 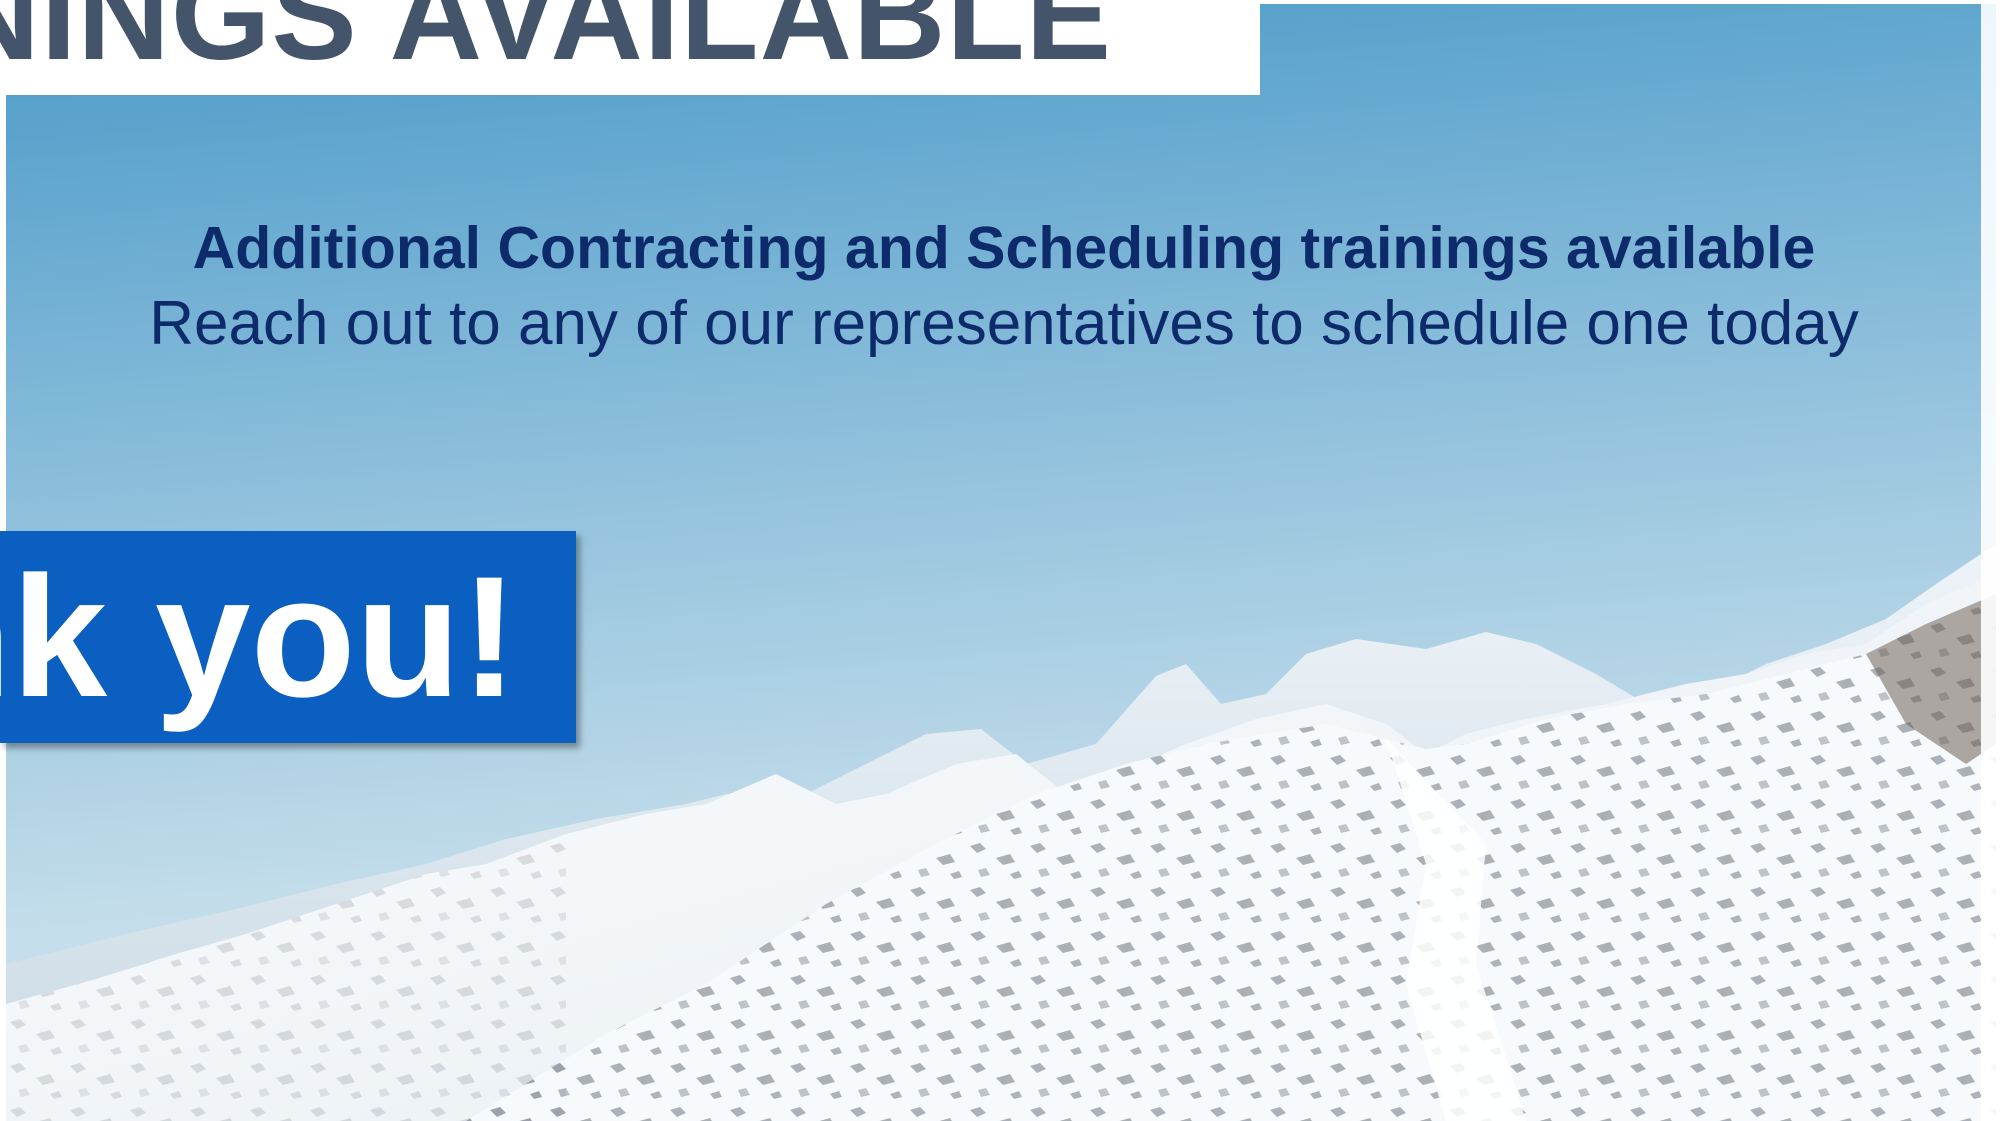 What do you see at coordinates (556, 43) in the screenshot?
I see `slide-title: TRAININGS AVAILABLE` at bounding box center [556, 43].